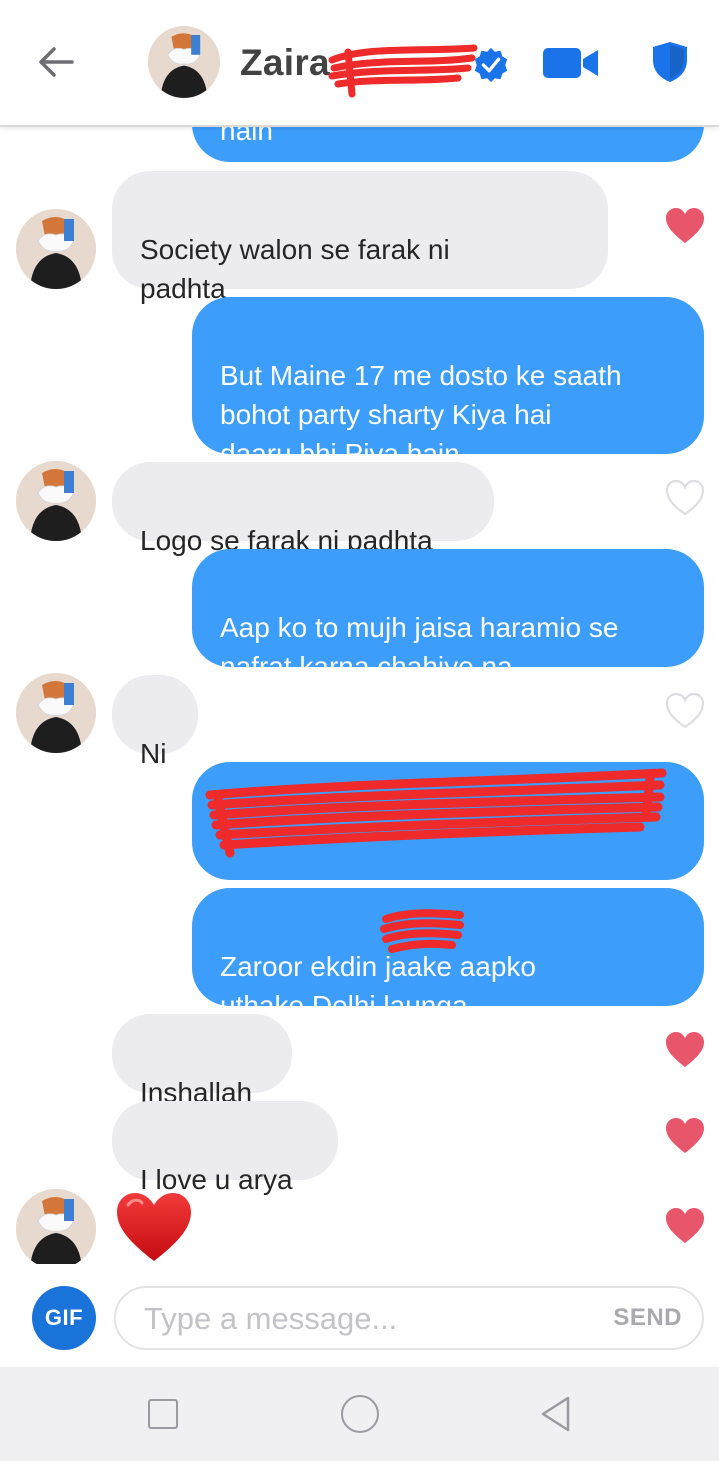 Image resolution: width=719 pixels, height=1461 pixels. I want to click on circle-home-icon, so click(360, 1414).